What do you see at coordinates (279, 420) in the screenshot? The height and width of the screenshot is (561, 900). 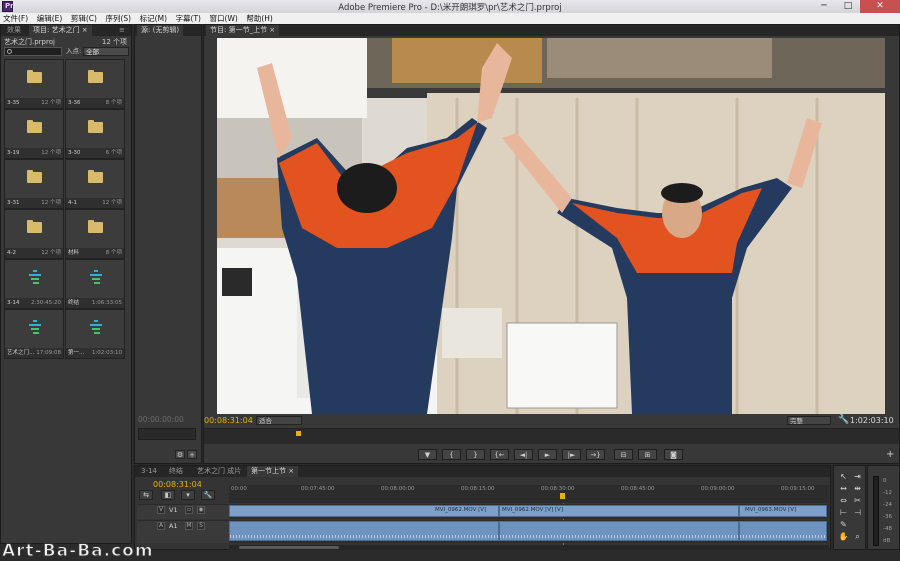 I see `program-fit-select: 适合` at bounding box center [279, 420].